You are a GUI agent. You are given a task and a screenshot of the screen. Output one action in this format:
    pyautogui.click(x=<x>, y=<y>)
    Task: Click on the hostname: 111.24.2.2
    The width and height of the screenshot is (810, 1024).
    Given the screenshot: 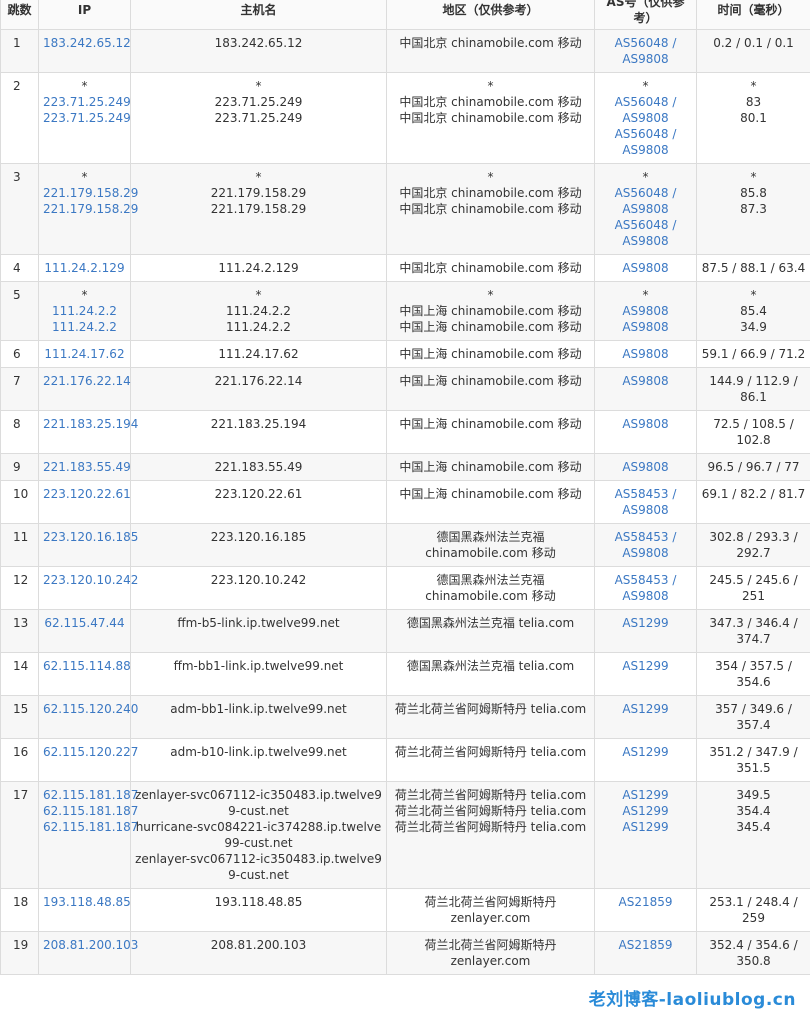 What is the action you would take?
    pyautogui.click(x=258, y=327)
    